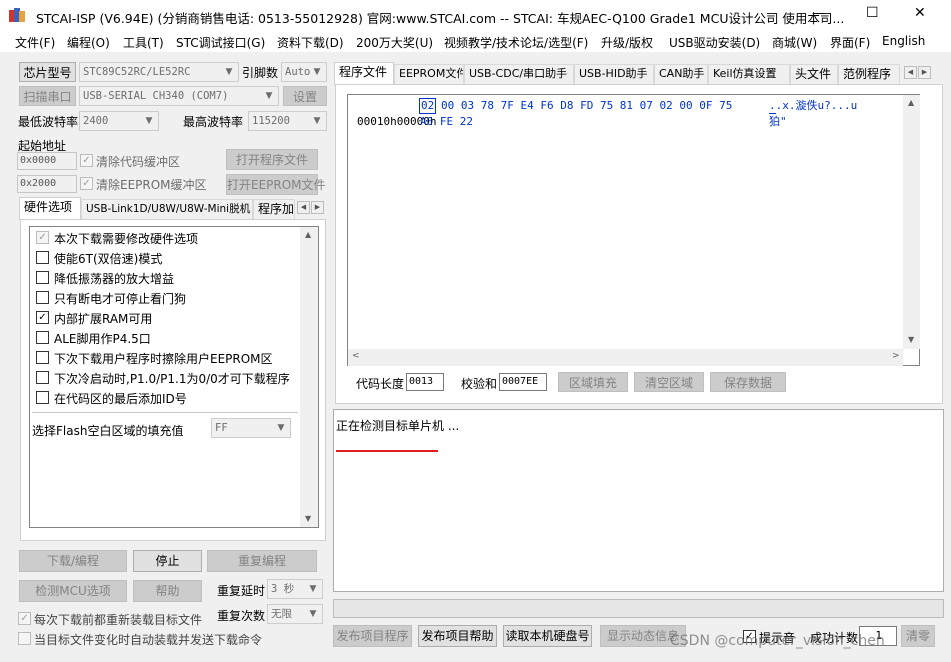 Image resolution: width=951 pixels, height=662 pixels. I want to click on port-select: USB-SERIAL CH340 (COM7) ▼, so click(179, 96).